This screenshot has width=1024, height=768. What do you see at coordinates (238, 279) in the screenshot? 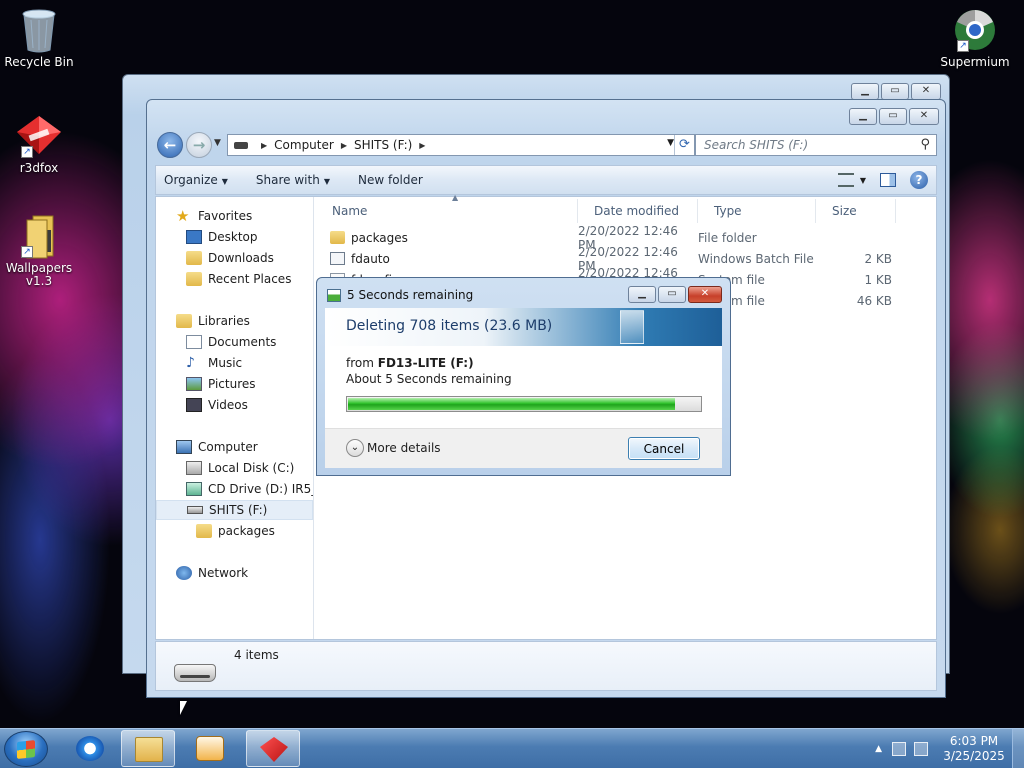
I see `nav-recent-places: Recent Places` at bounding box center [238, 279].